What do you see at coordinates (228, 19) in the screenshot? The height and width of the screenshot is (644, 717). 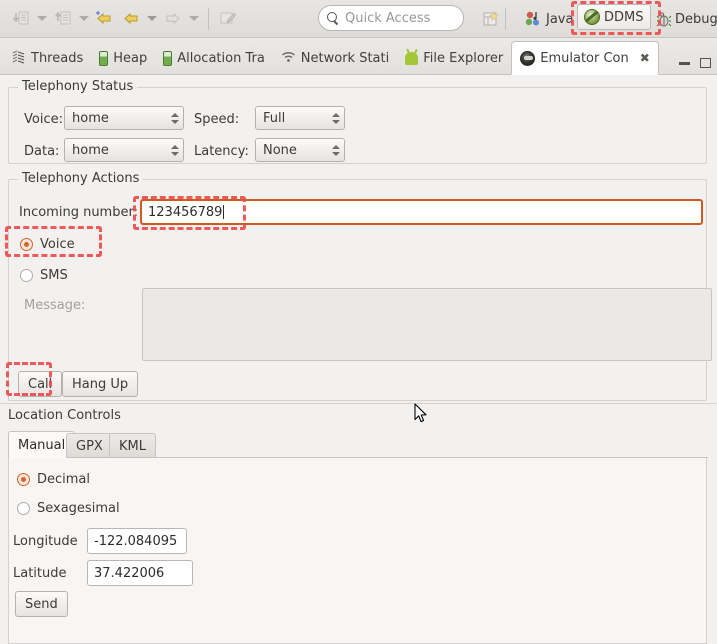 I see `new-editor-icon` at bounding box center [228, 19].